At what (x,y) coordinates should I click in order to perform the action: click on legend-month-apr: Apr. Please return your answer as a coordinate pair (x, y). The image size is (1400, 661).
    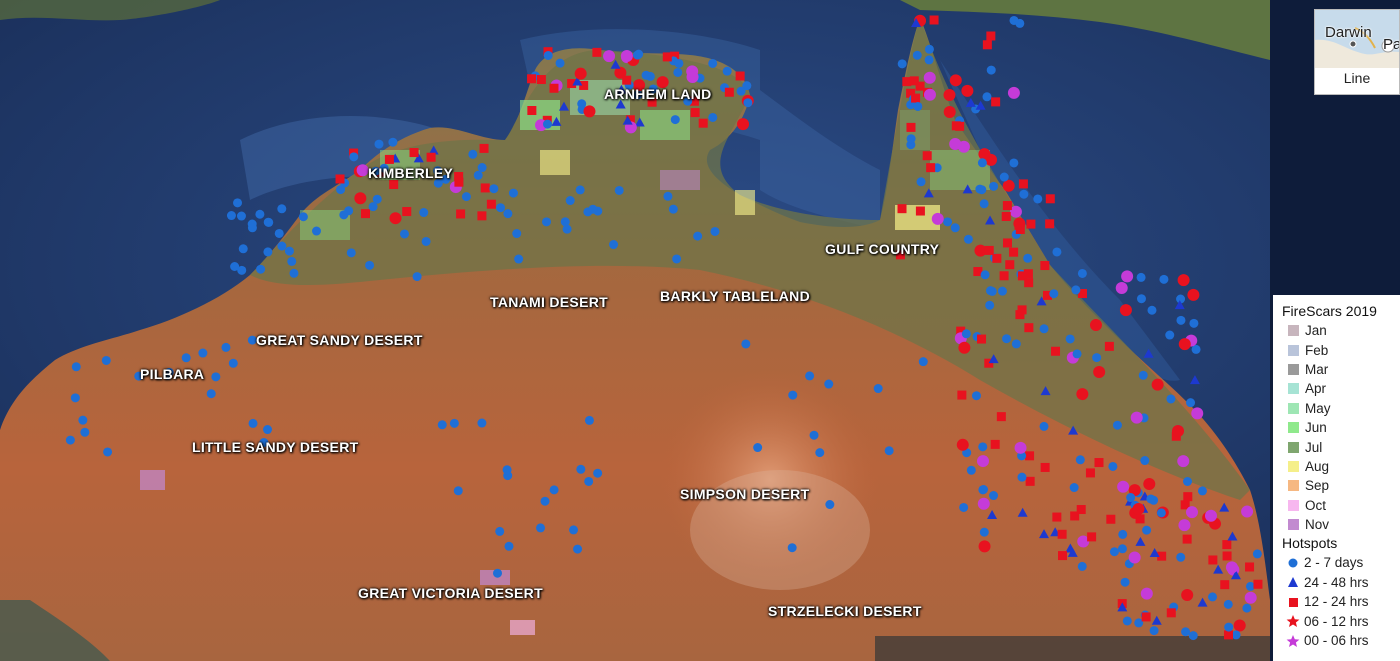
    Looking at the image, I should click on (1341, 388).